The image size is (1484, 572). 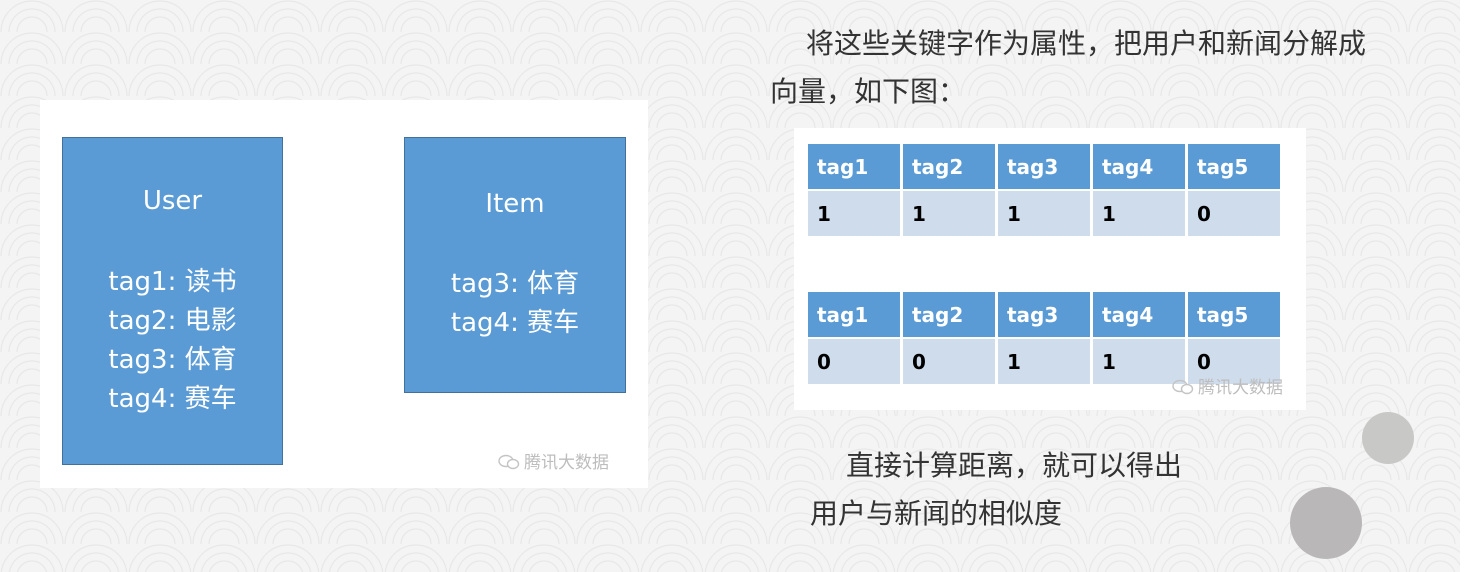 I want to click on item-tag-line: tag4: 赛车, so click(x=515, y=323).